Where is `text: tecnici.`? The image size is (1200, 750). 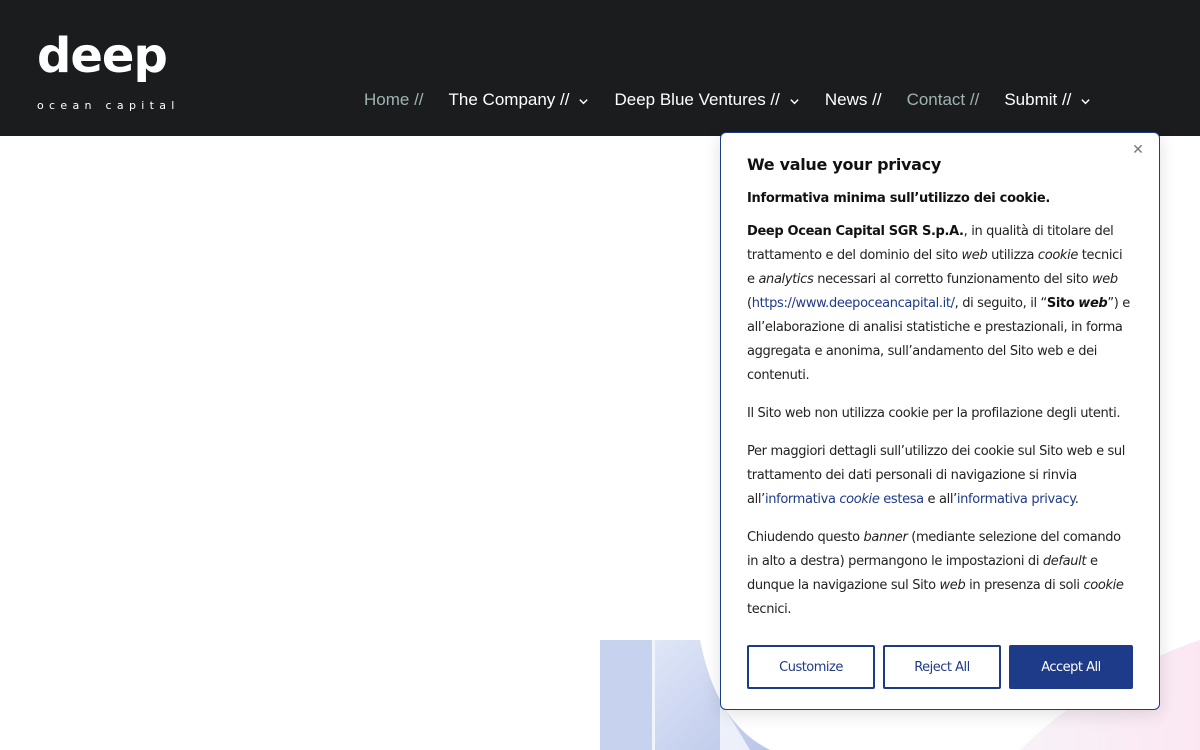 text: tecnici. is located at coordinates (769, 609).